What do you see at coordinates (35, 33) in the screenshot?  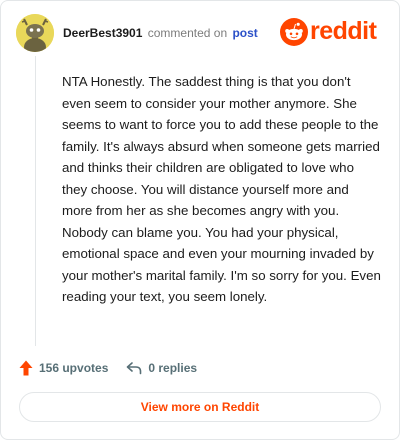 I see `user-avatar-icon` at bounding box center [35, 33].